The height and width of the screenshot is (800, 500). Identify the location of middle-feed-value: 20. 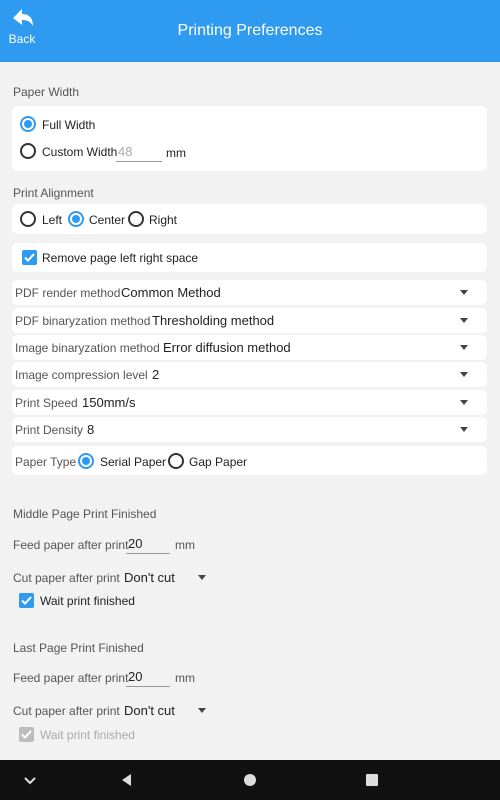
(135, 543).